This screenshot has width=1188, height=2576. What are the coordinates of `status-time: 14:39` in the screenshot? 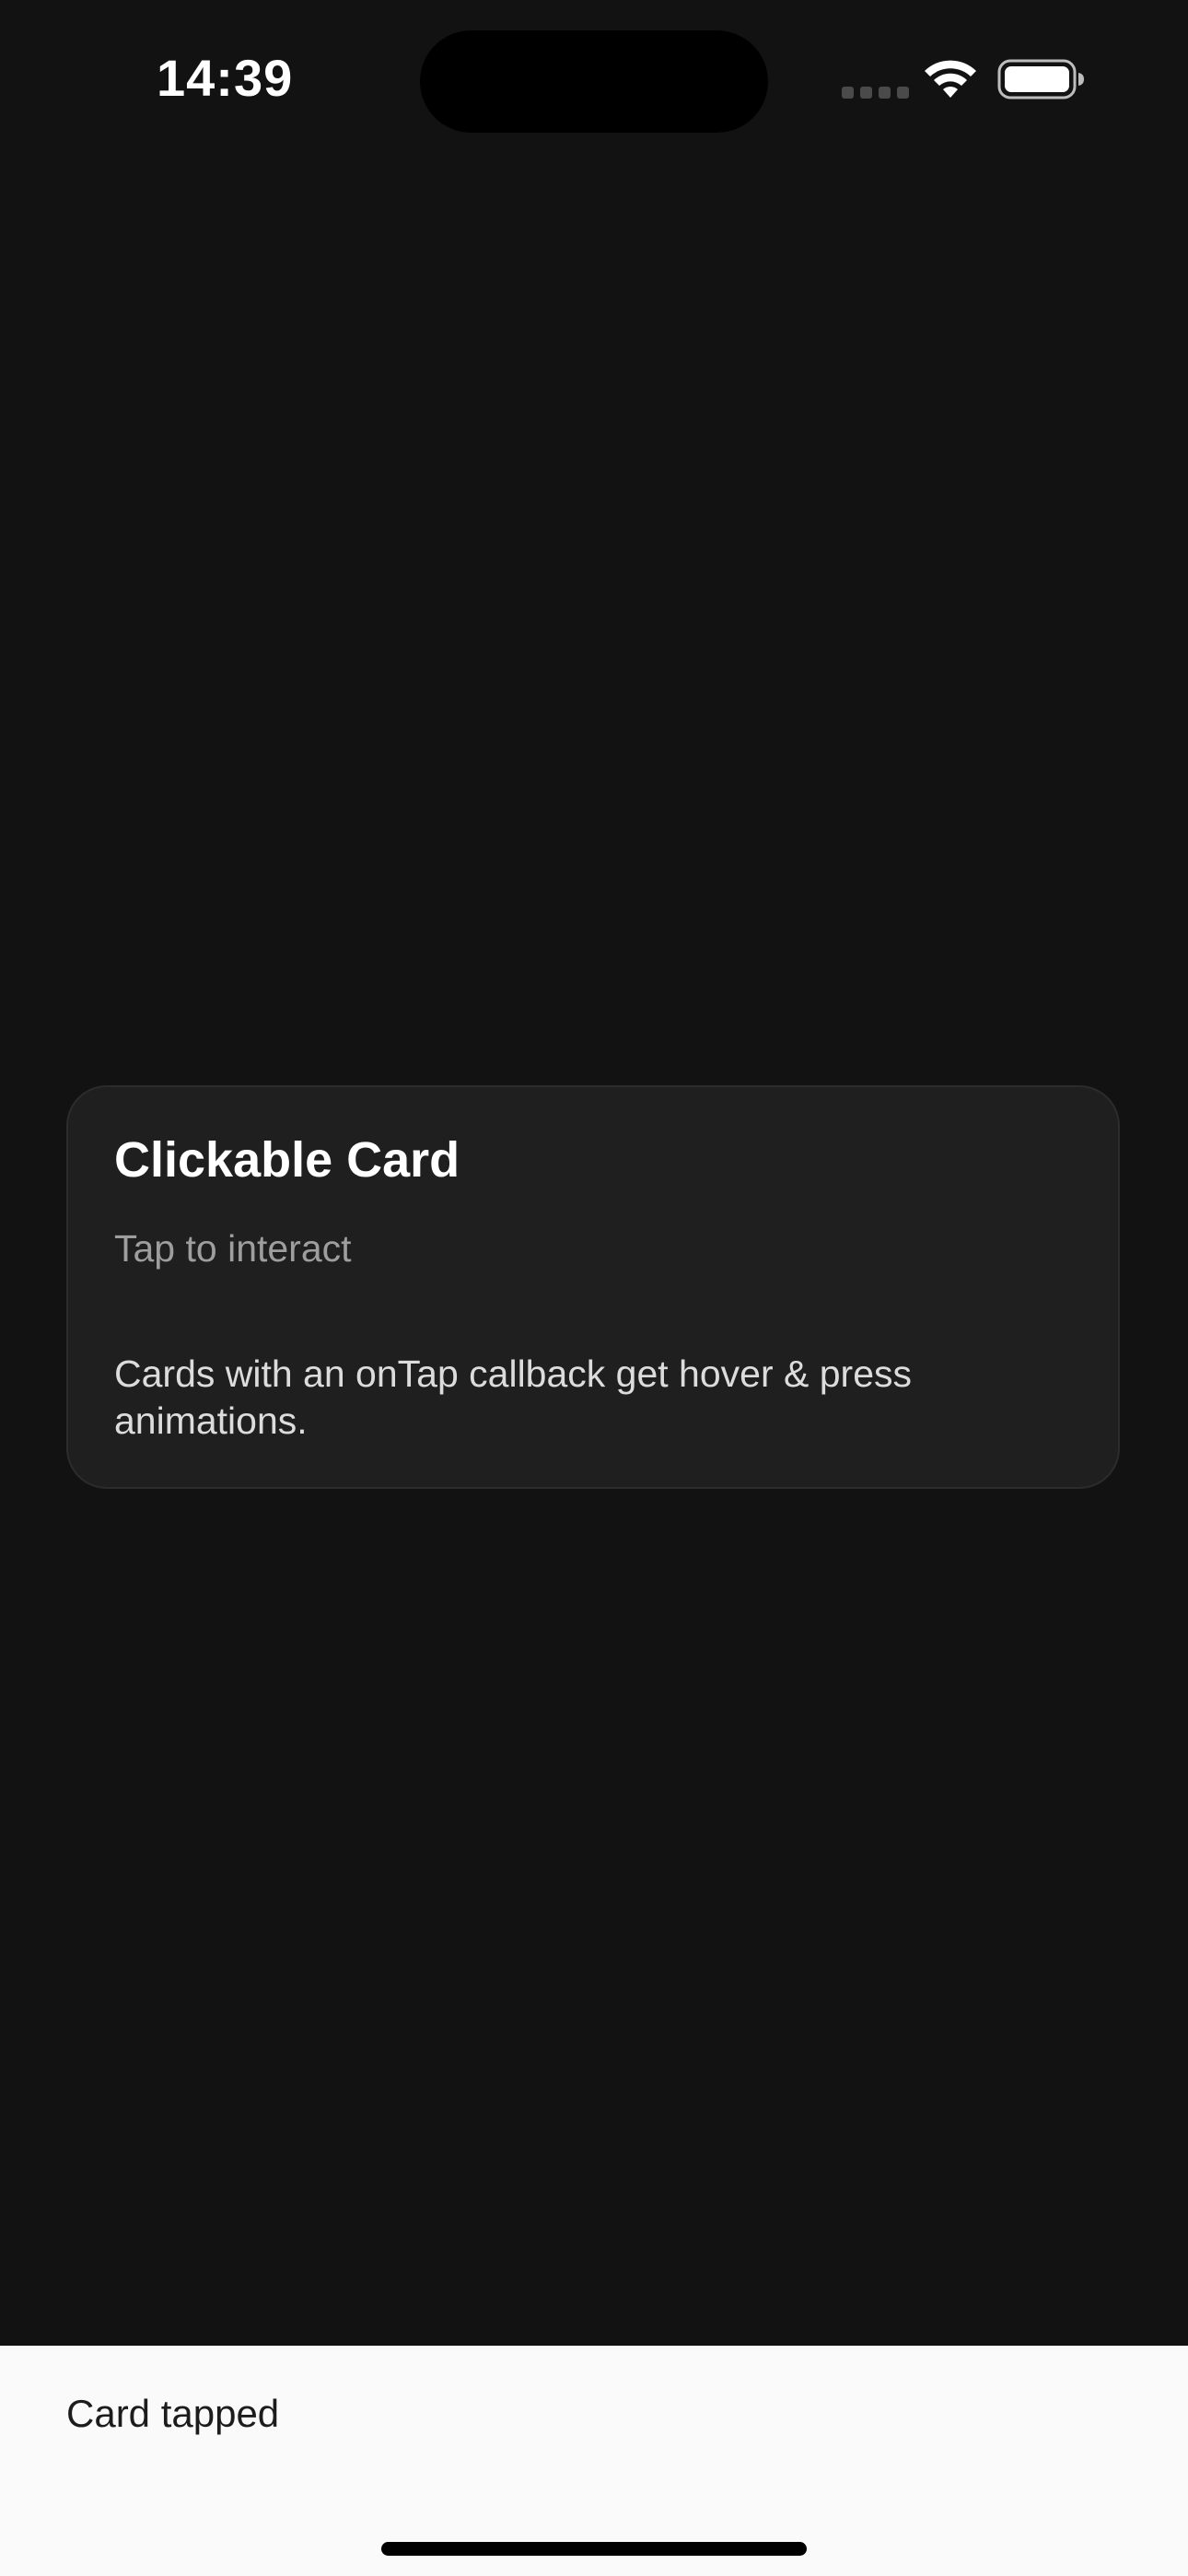 It's located at (225, 78).